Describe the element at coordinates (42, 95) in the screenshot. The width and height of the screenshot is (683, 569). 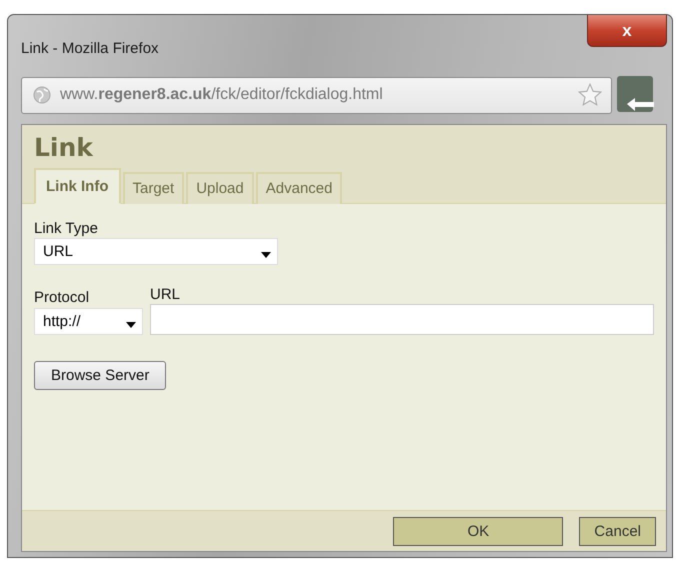
I see `globe-icon` at that location.